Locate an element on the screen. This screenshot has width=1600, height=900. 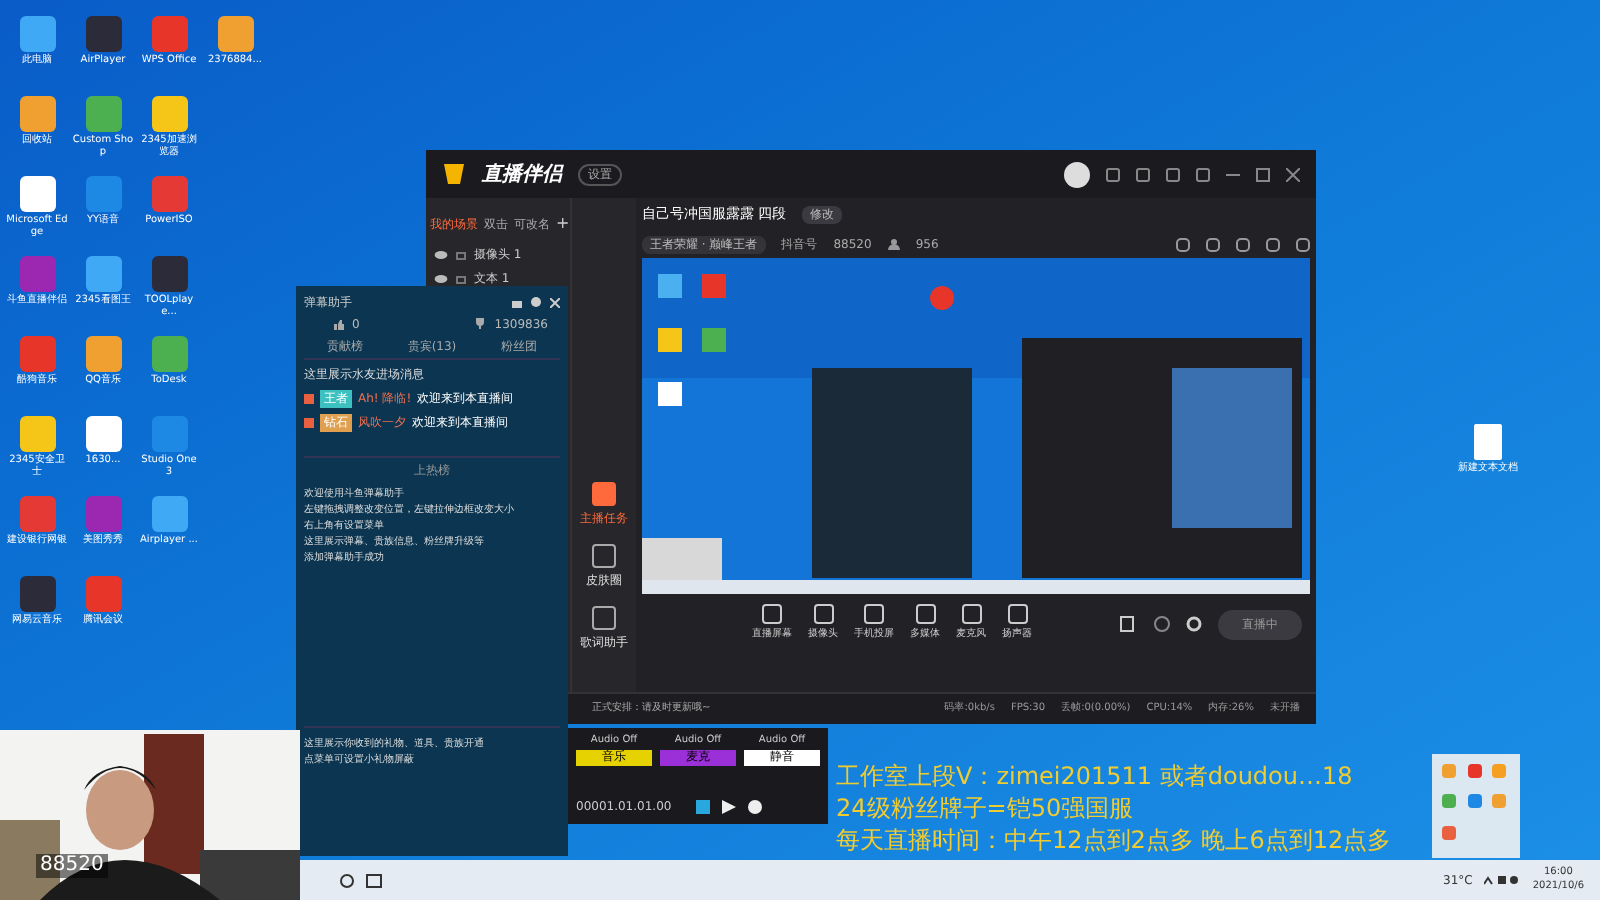
overlay-text: 每天直播时间：中午12点到2点多 晚上6点到12点多 is located at coordinates (1114, 840).